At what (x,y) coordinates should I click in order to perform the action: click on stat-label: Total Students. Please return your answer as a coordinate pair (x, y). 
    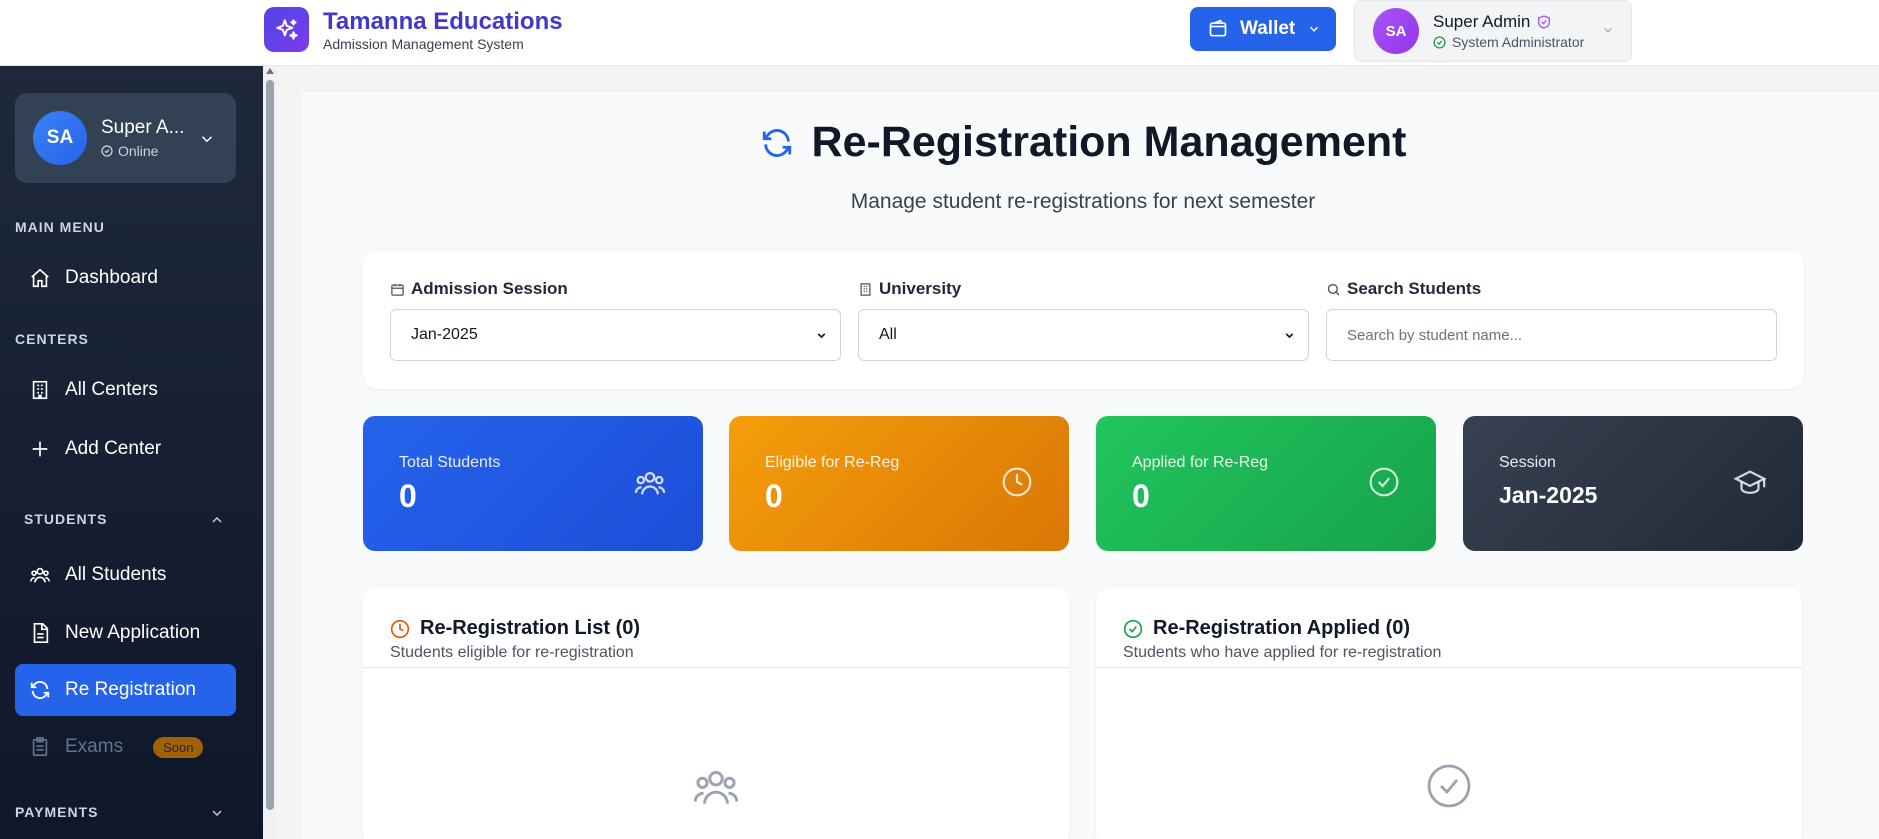
    Looking at the image, I should click on (450, 462).